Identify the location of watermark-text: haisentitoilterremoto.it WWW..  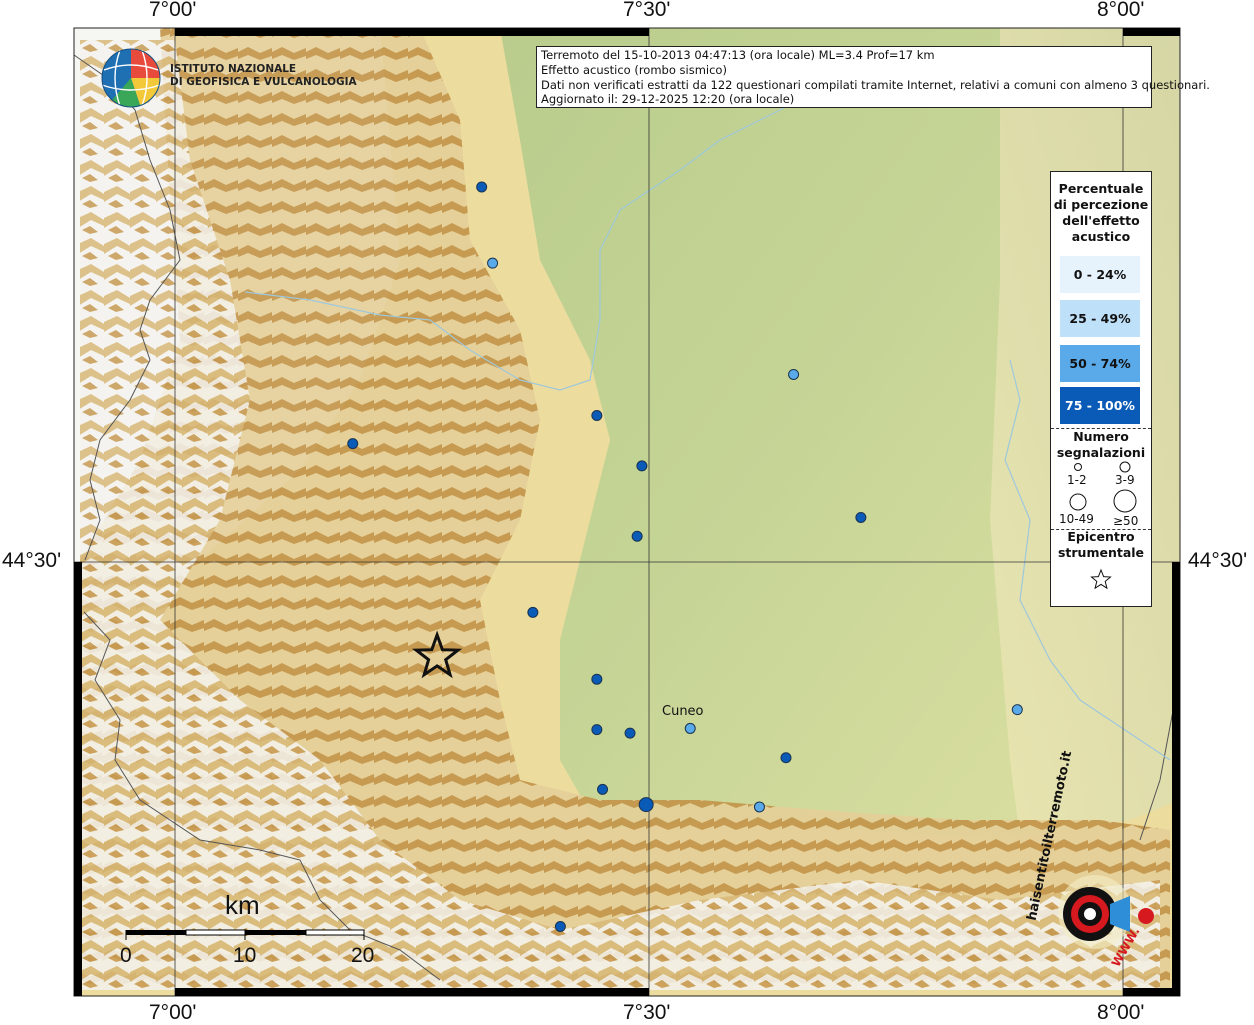
(1084, 860).